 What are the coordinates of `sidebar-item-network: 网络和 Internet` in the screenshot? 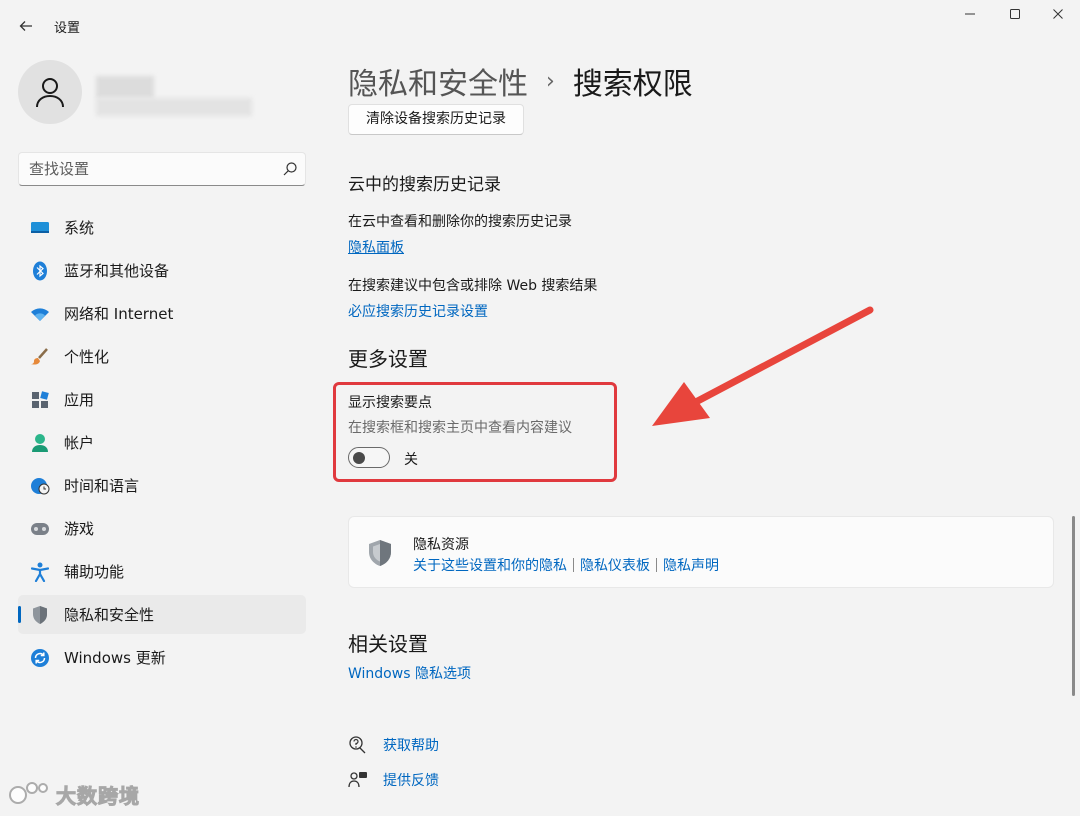 It's located at (162, 313).